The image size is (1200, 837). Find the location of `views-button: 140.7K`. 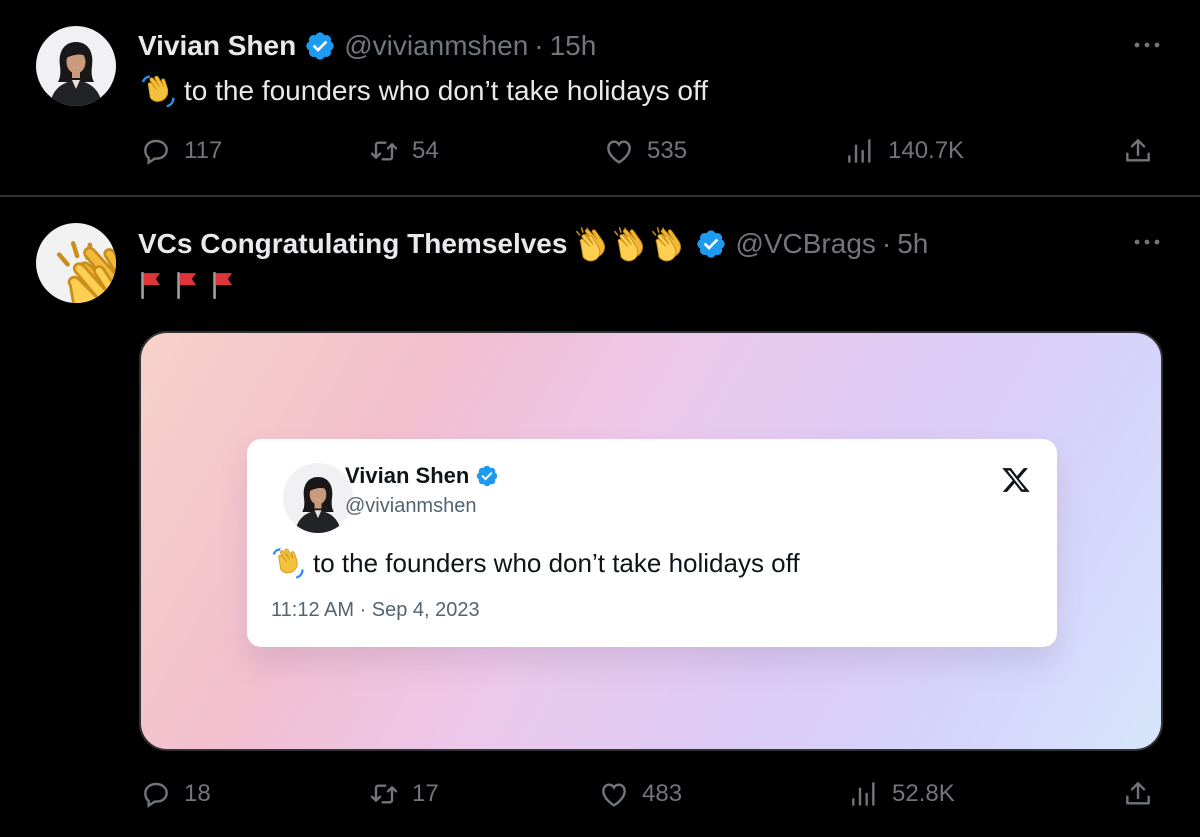

views-button: 140.7K is located at coordinates (904, 151).